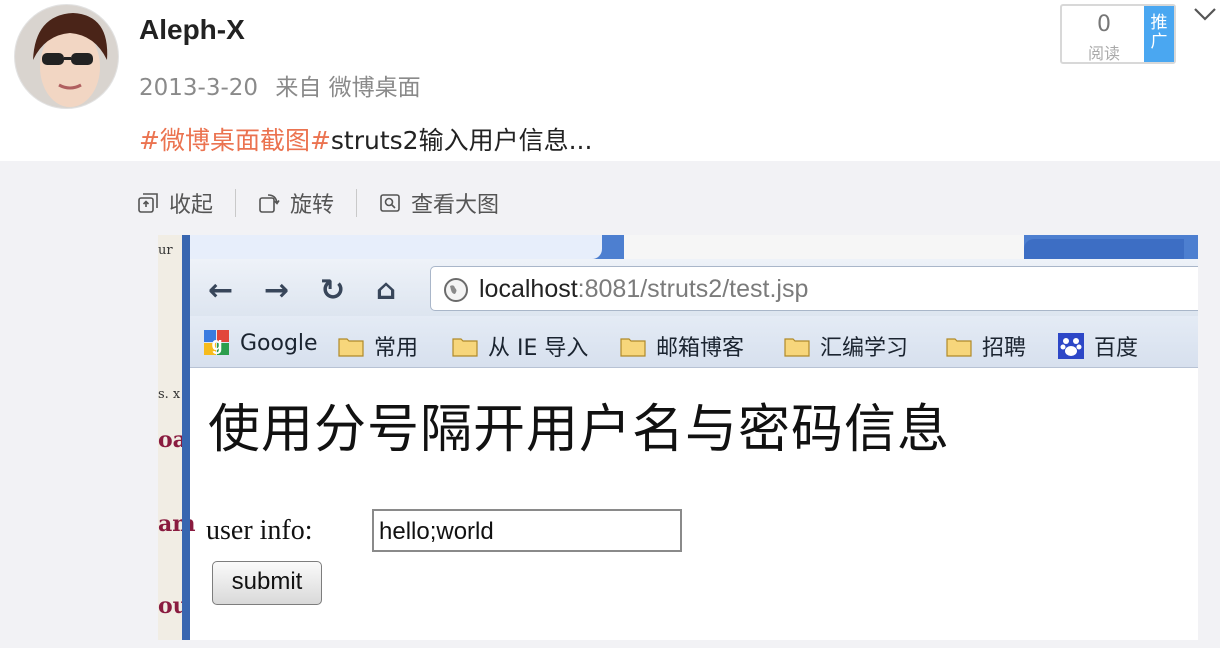  What do you see at coordinates (220, 290) in the screenshot?
I see `back-icon: ←` at bounding box center [220, 290].